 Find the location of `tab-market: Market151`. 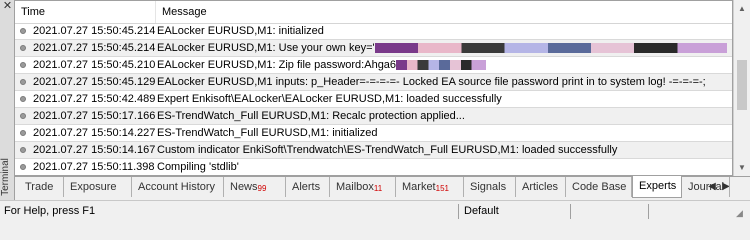

tab-market: Market151 is located at coordinates (430, 187).